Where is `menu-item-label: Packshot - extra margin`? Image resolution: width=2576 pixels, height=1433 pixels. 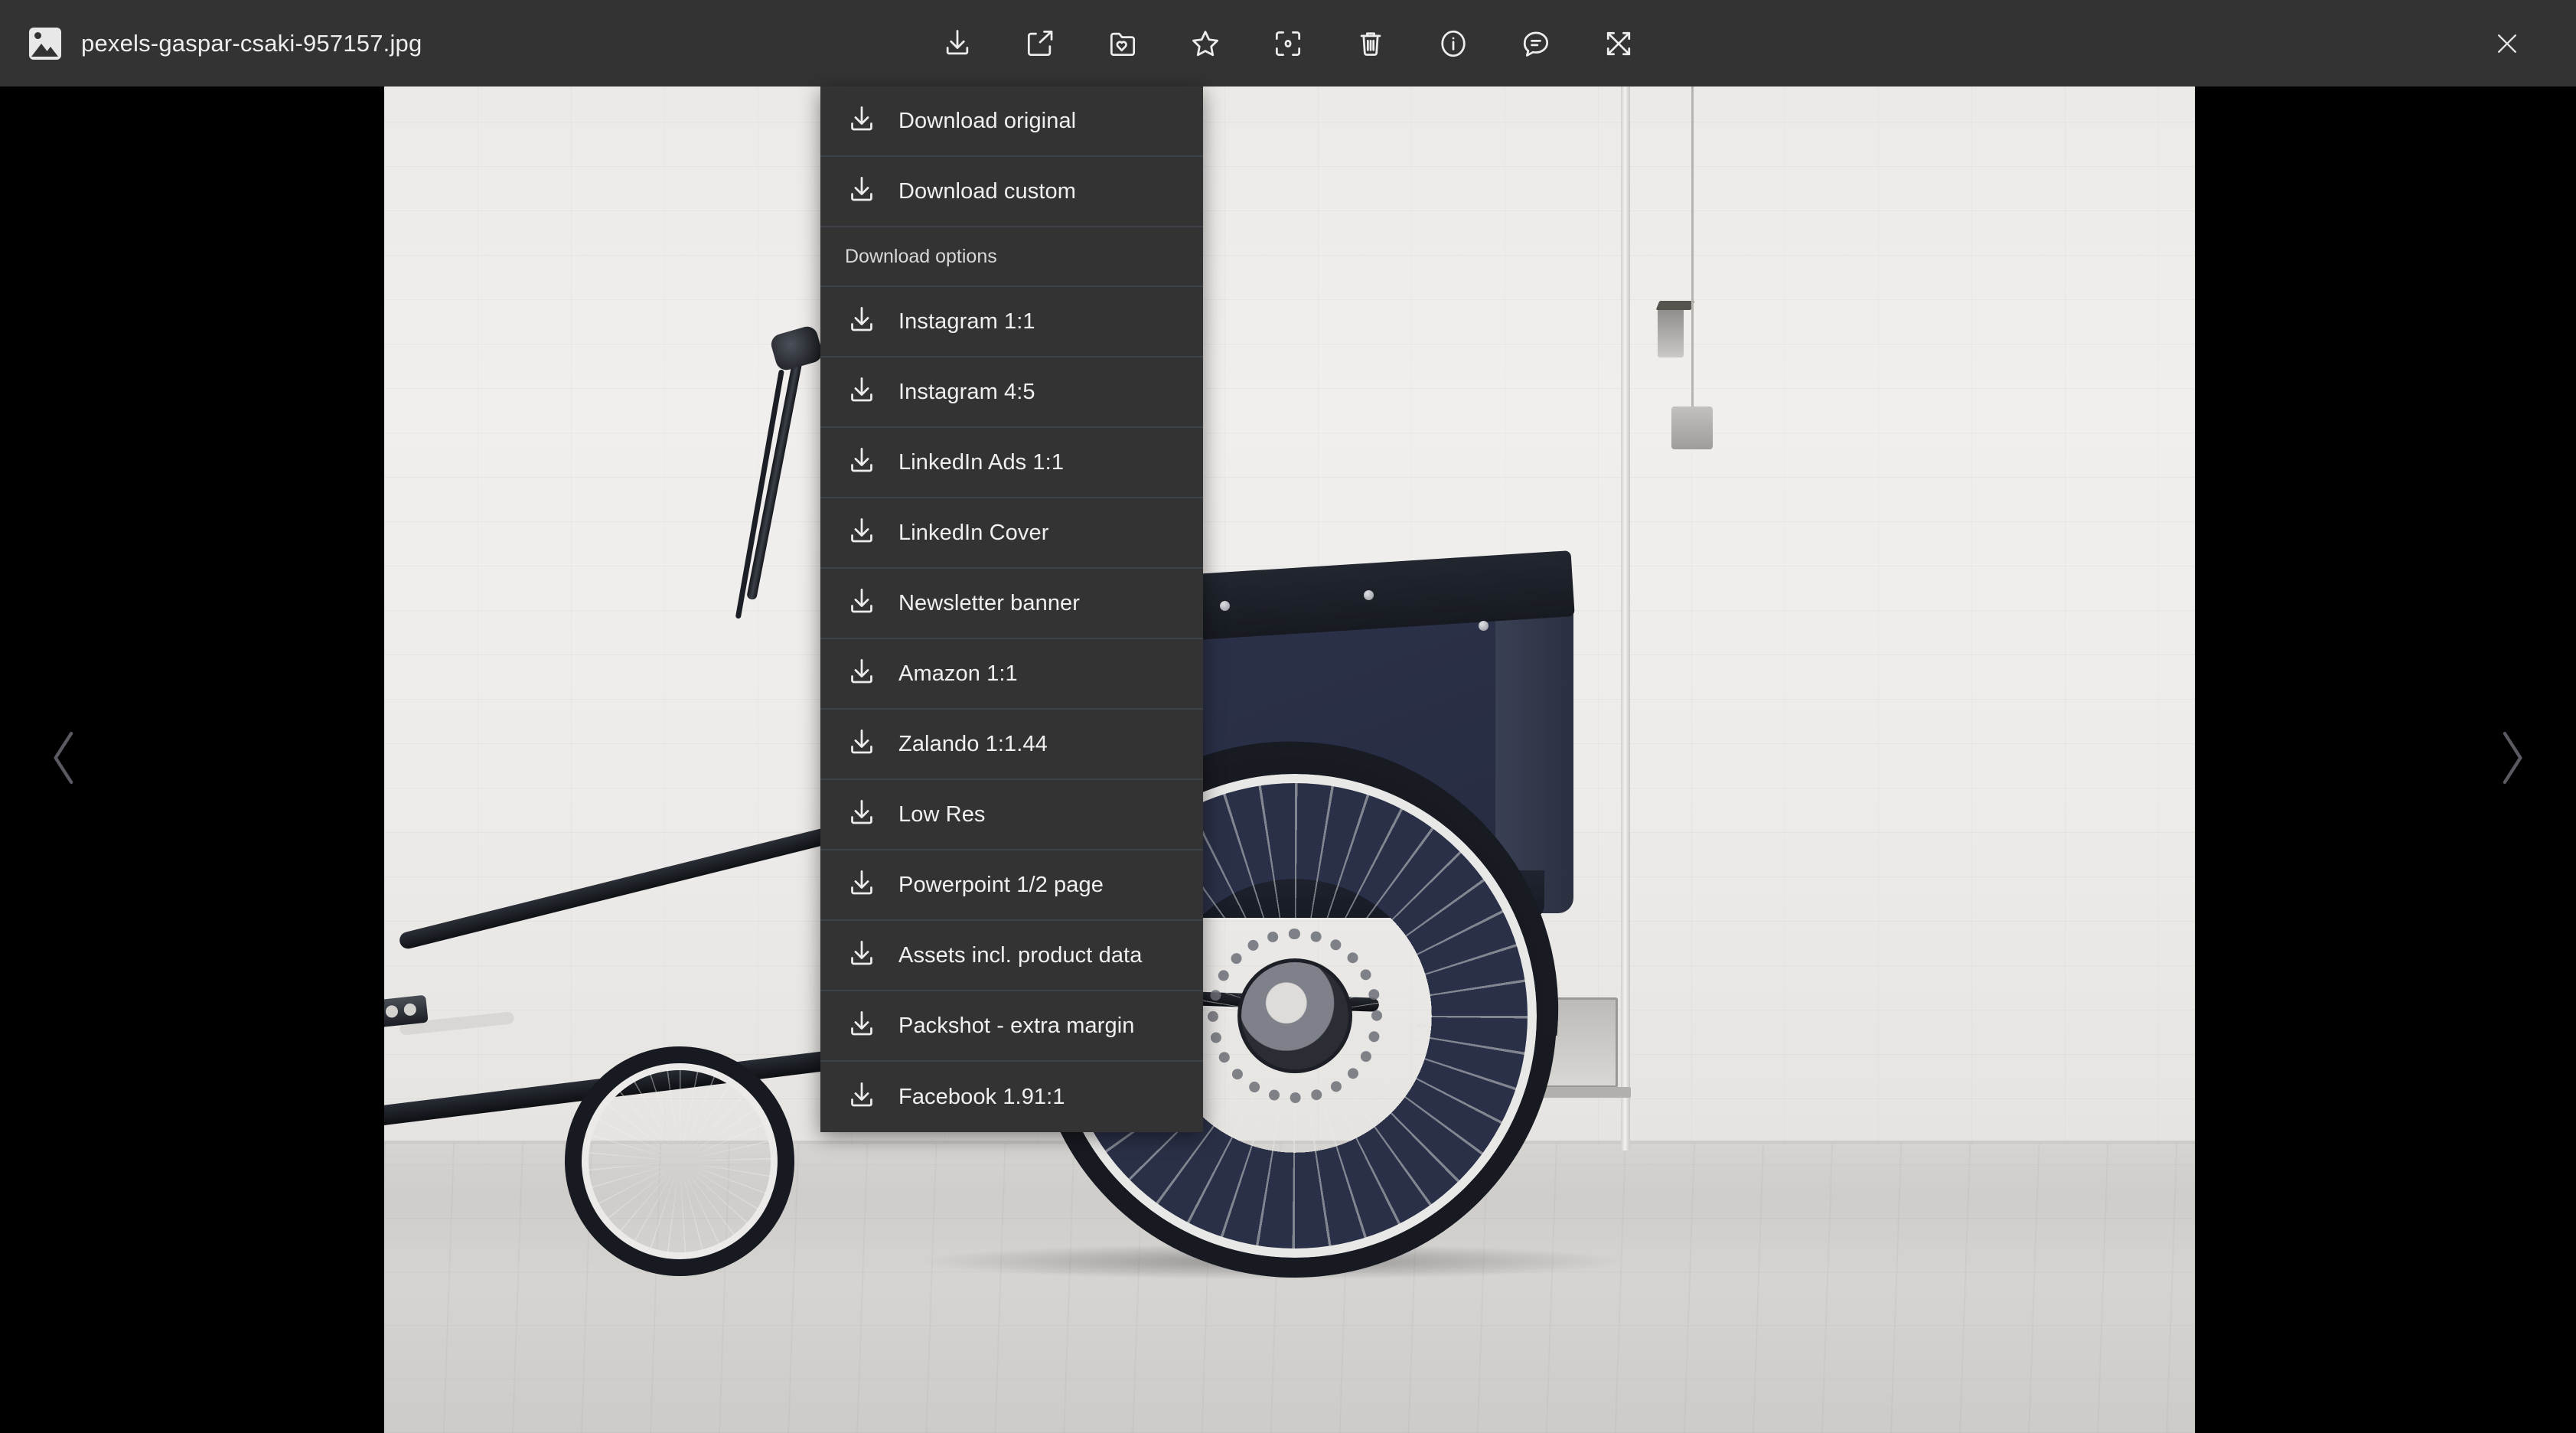
menu-item-label: Packshot - extra margin is located at coordinates (1016, 1025).